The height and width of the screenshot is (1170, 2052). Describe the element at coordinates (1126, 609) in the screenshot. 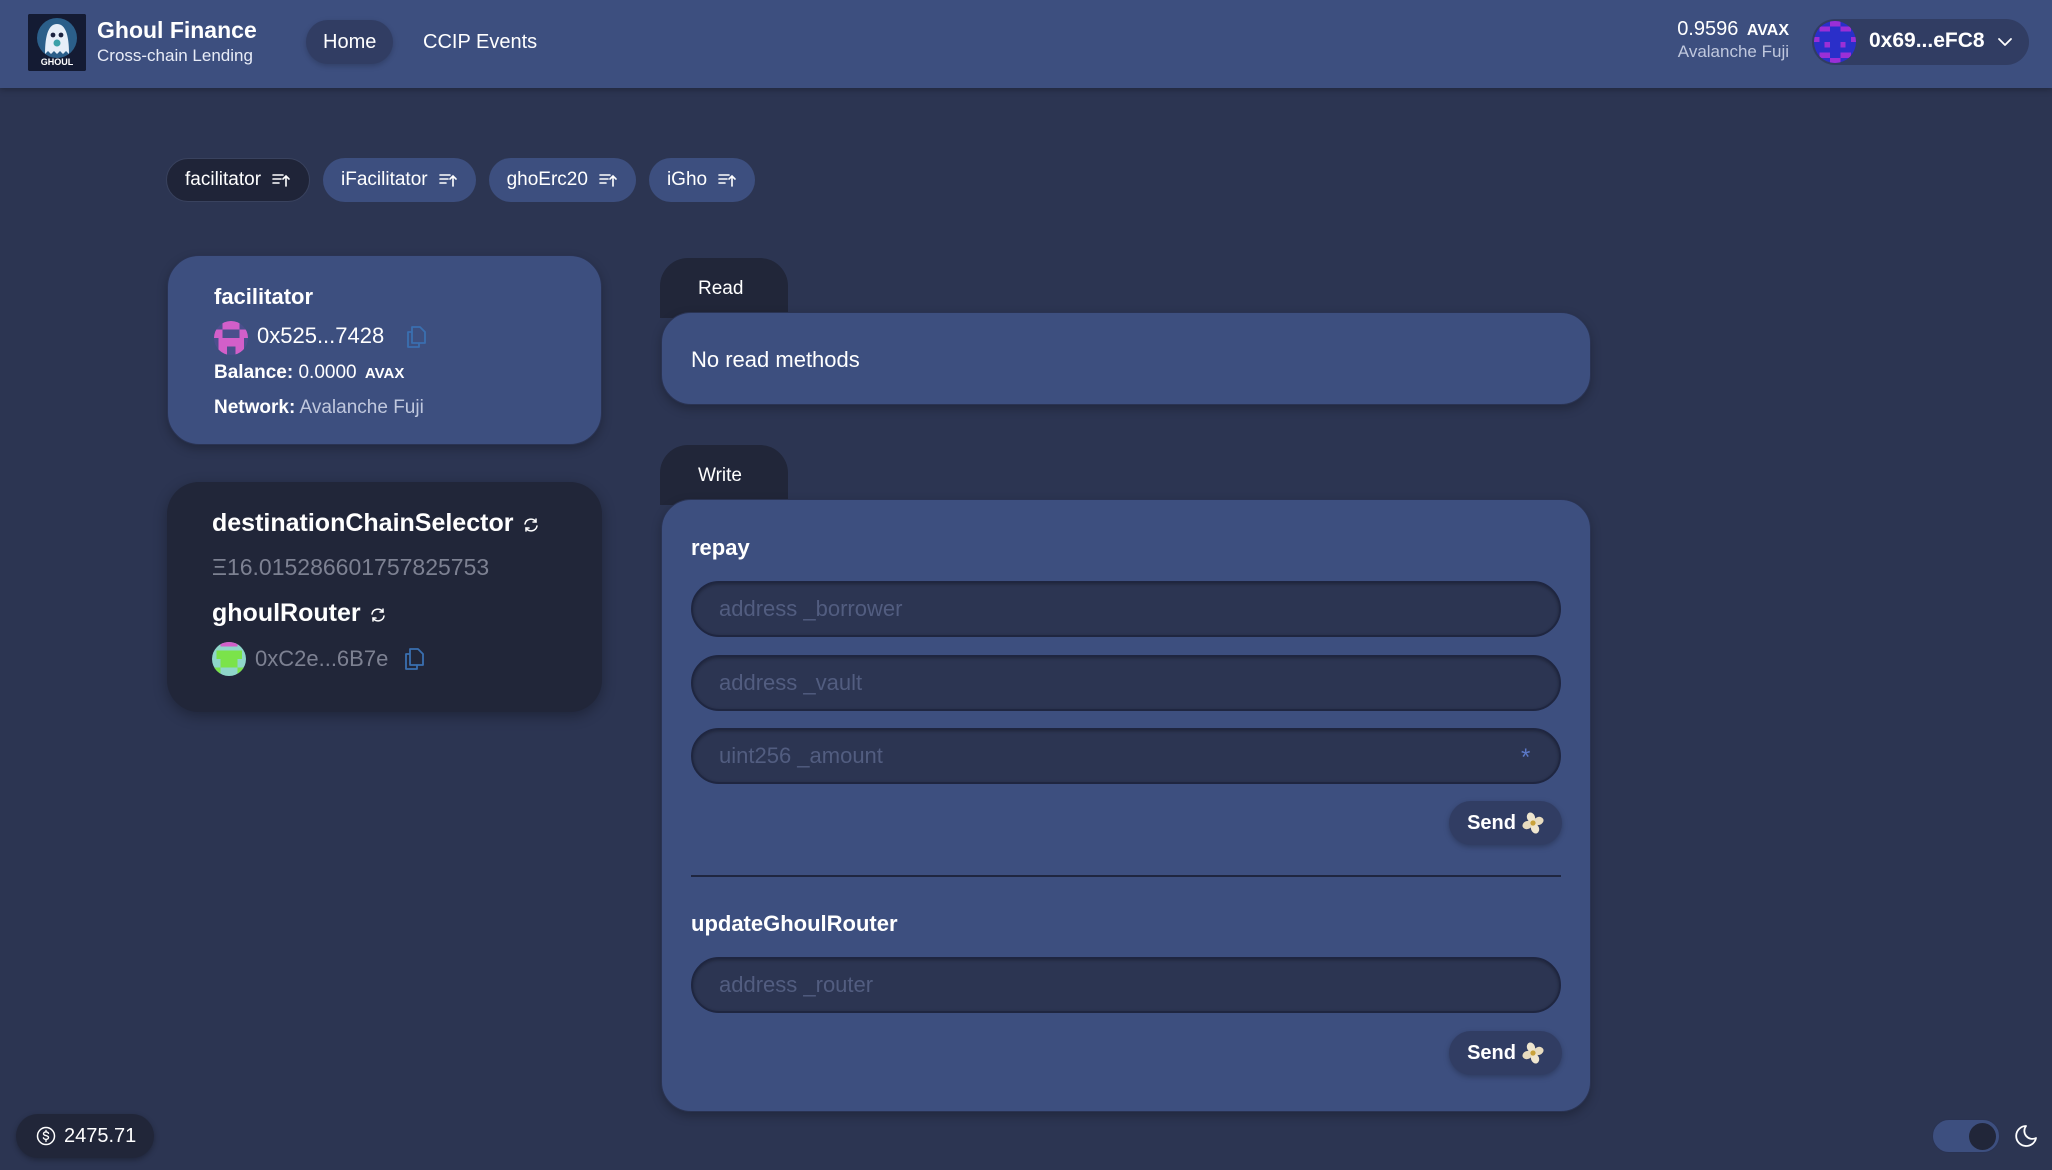

I see `input-borrower` at that location.